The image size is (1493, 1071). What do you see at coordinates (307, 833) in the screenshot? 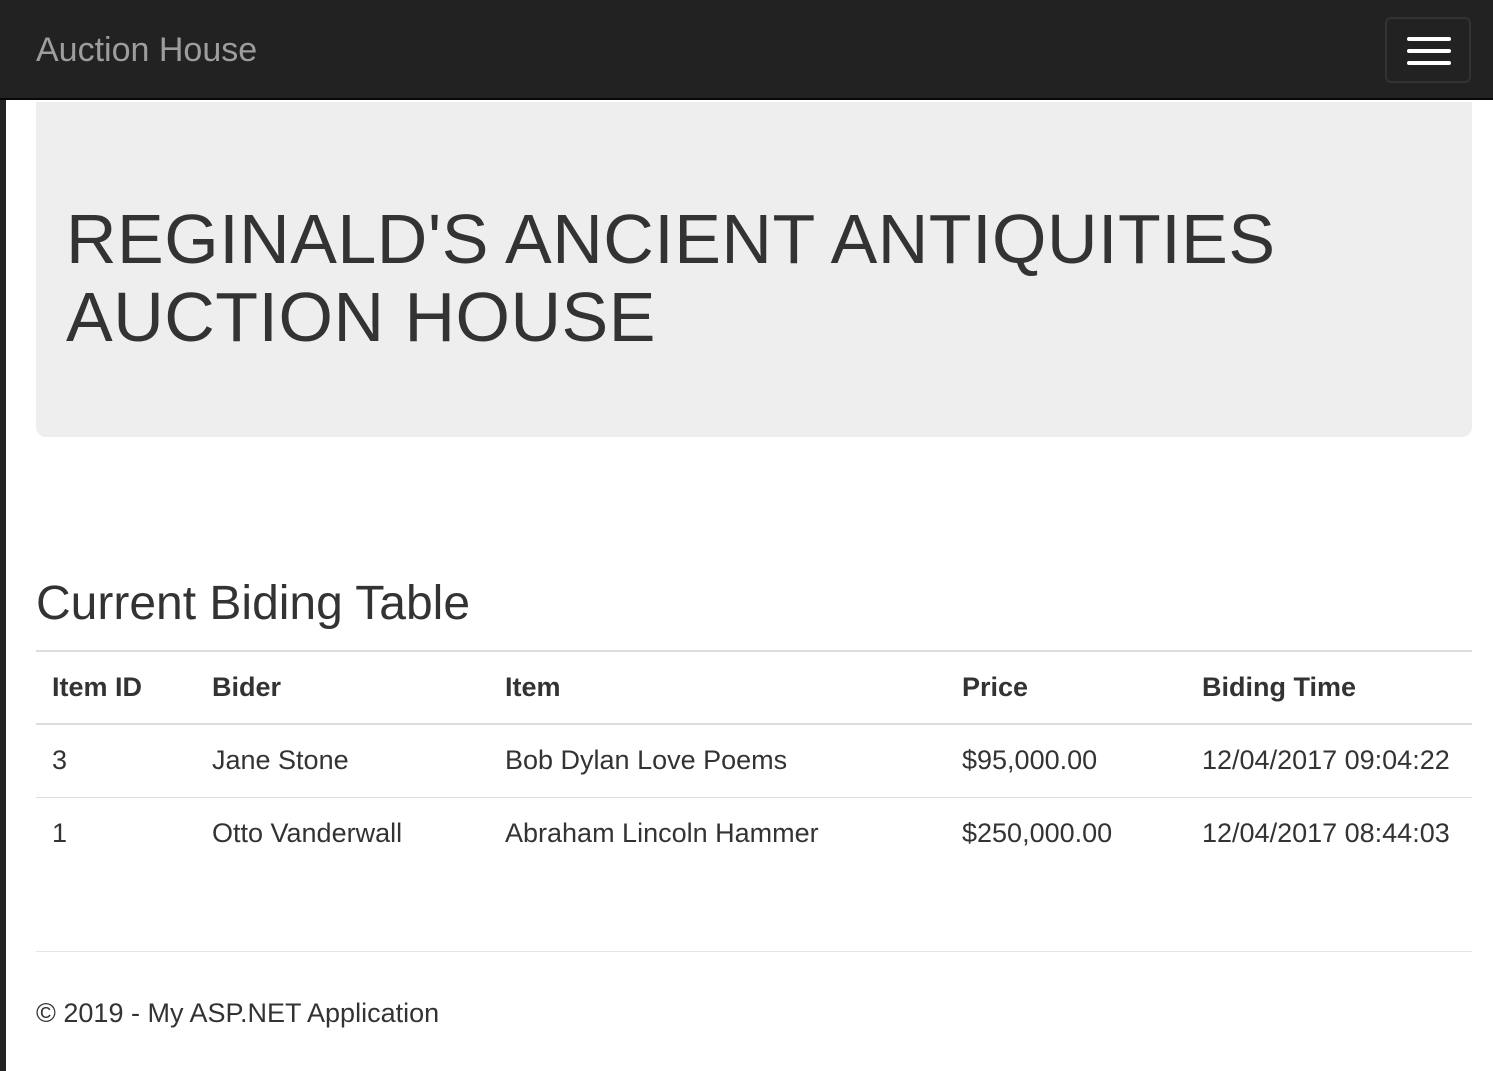
I see `cell-bider: Otto Vanderwall` at bounding box center [307, 833].